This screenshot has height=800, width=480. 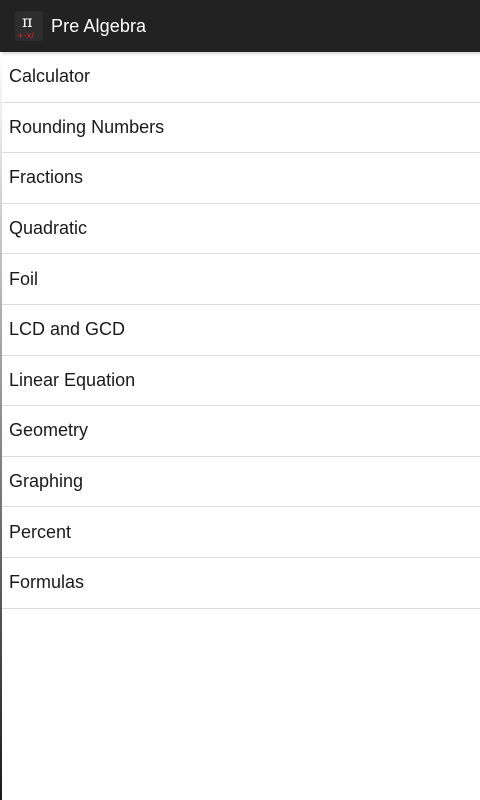 I want to click on svg-text: π, so click(x=27, y=21).